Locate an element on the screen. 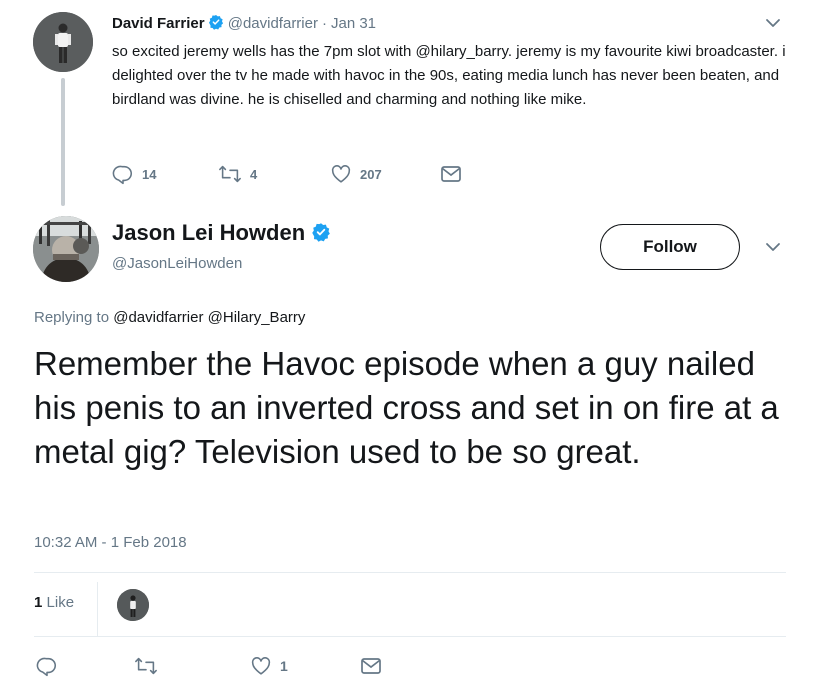  tweet-timestamp: 10:32 AM - 1 Feb 2018 is located at coordinates (110, 543).